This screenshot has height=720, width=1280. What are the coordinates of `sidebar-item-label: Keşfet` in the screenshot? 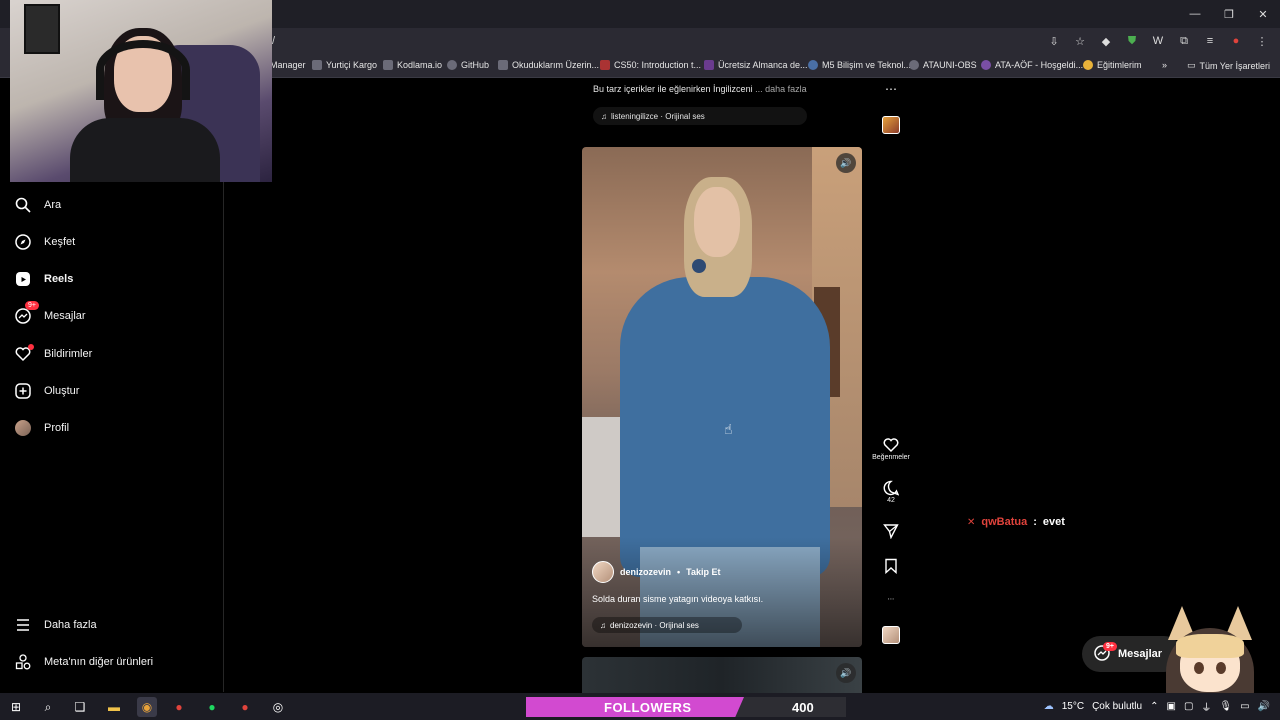 It's located at (60, 242).